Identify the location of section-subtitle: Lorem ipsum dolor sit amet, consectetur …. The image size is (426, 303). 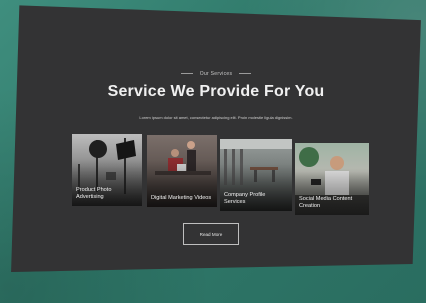
(216, 117).